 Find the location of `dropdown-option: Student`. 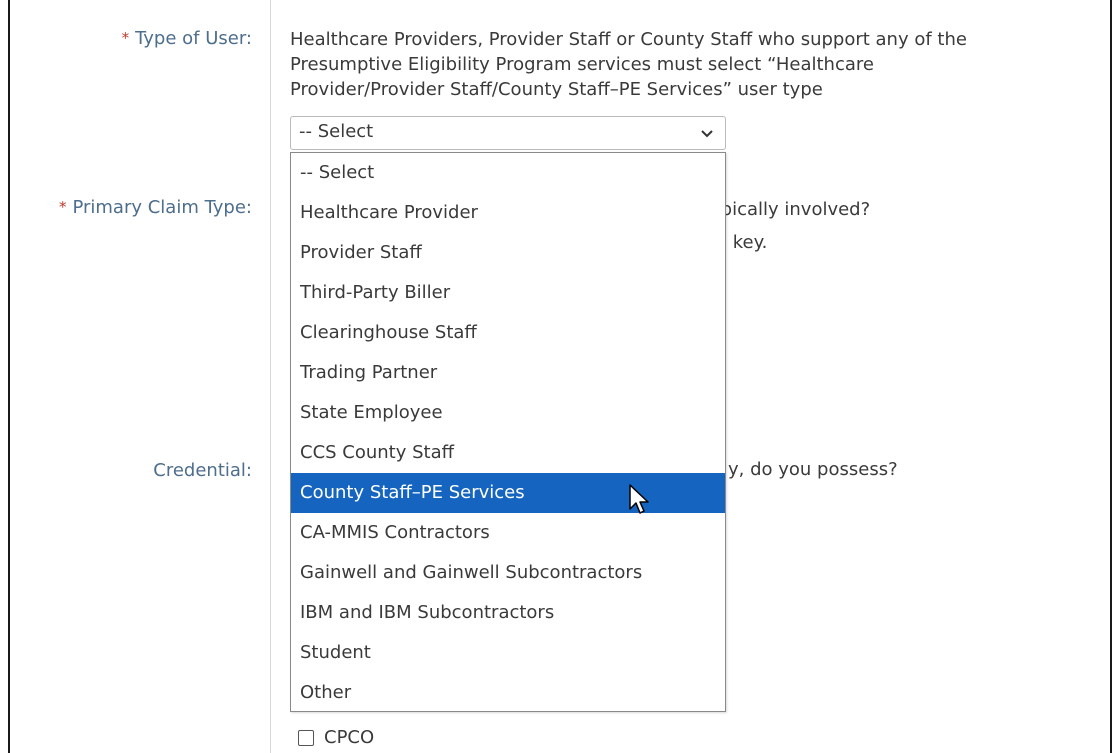

dropdown-option: Student is located at coordinates (508, 653).